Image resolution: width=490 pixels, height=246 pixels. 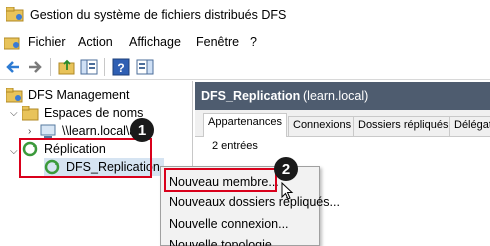 What do you see at coordinates (85, 158) in the screenshot?
I see `highlight-replication-box` at bounding box center [85, 158].